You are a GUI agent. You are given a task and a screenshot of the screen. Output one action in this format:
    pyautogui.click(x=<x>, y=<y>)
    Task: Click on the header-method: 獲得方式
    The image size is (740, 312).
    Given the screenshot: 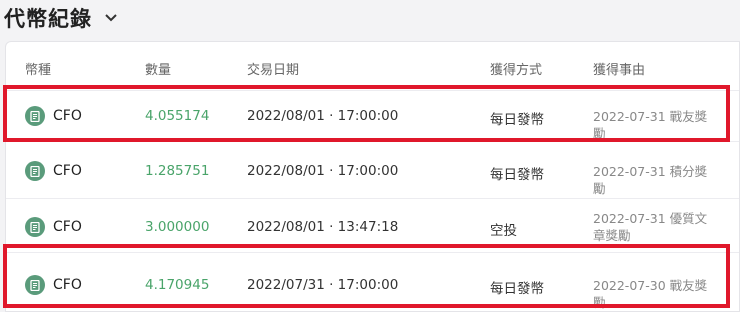 What is the action you would take?
    pyautogui.click(x=516, y=70)
    